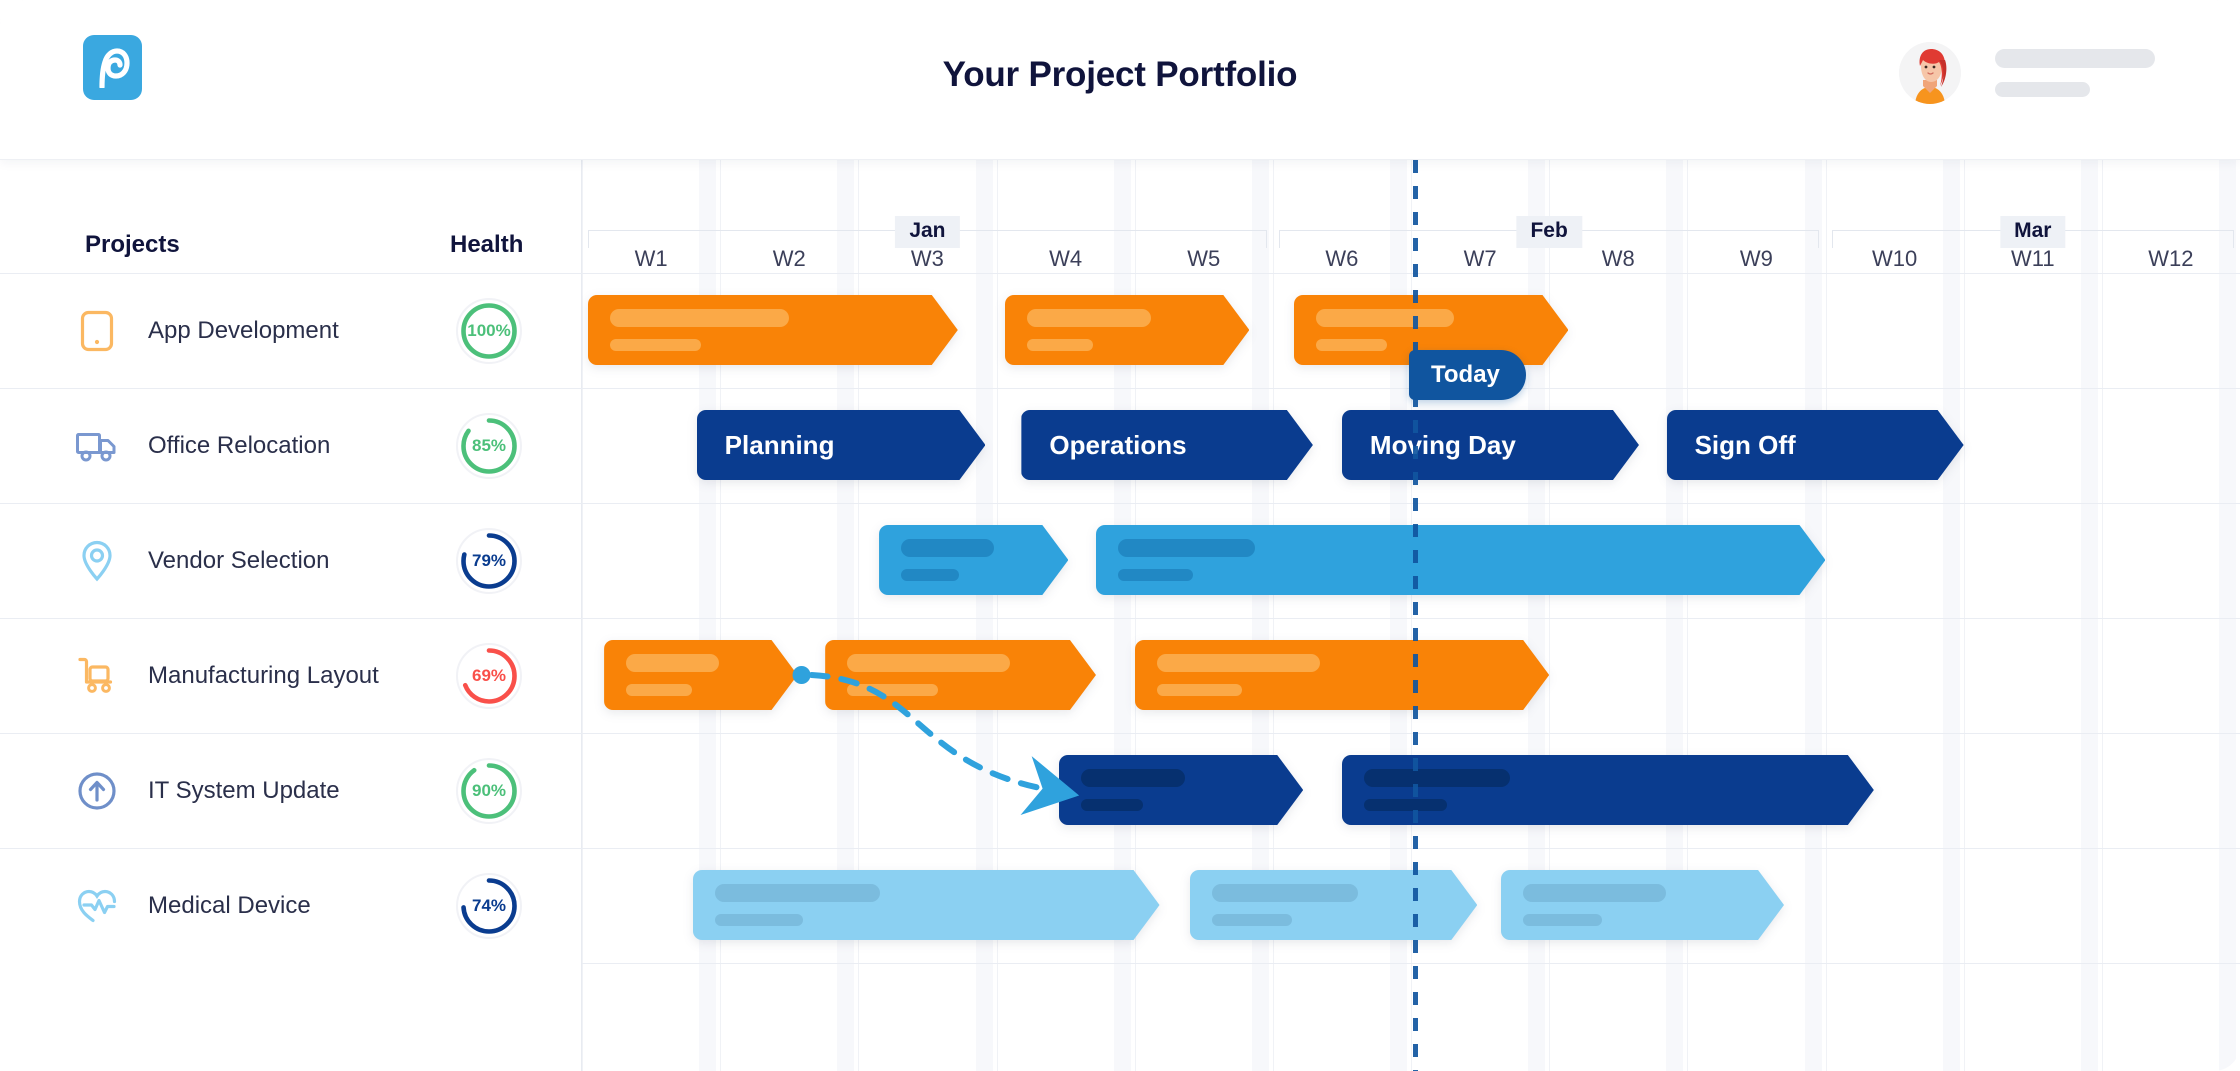 Image resolution: width=2240 pixels, height=1071 pixels. I want to click on hand-cart-icon, so click(97, 676).